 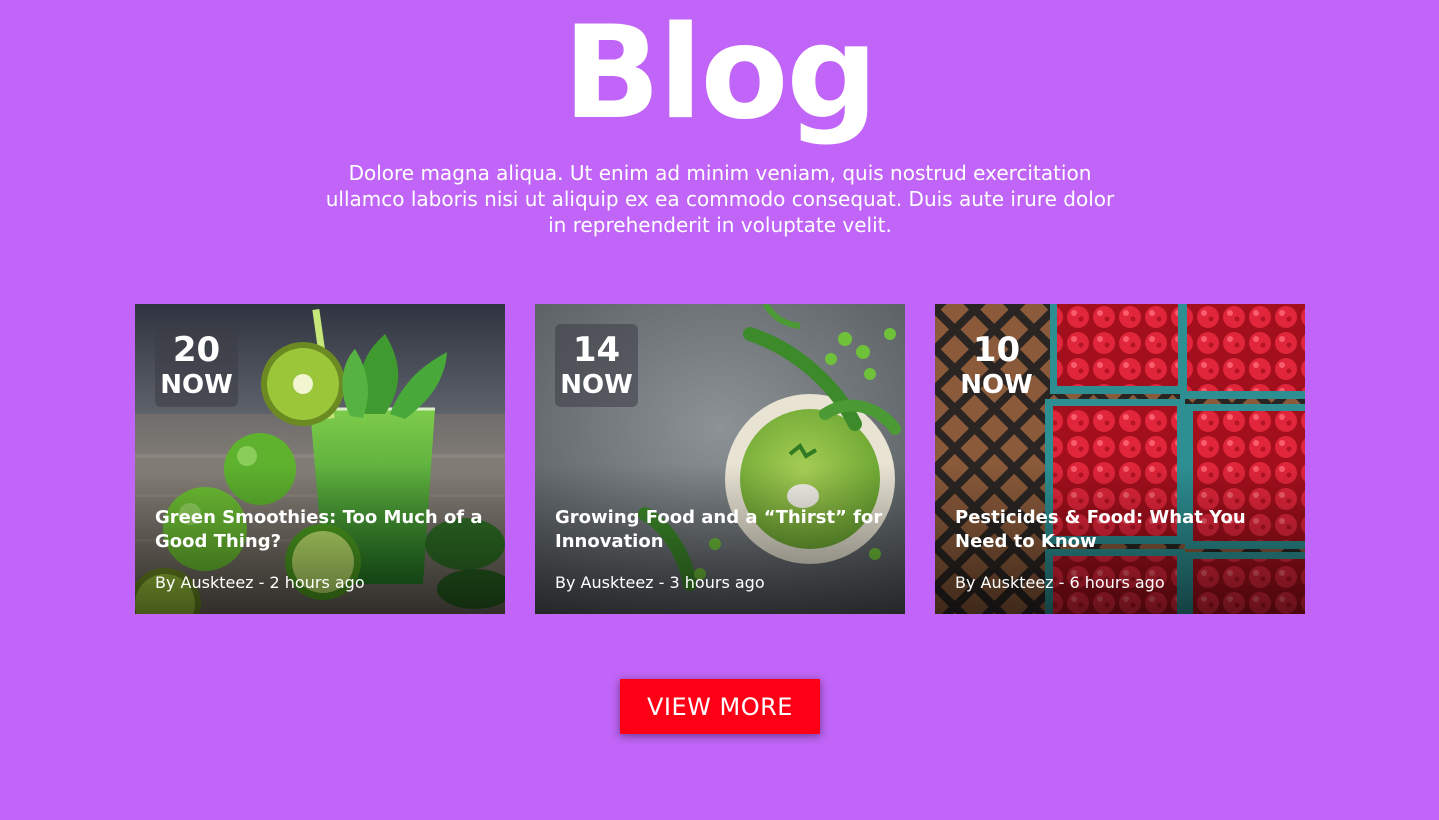 I want to click on date-day: 20, so click(x=196, y=350).